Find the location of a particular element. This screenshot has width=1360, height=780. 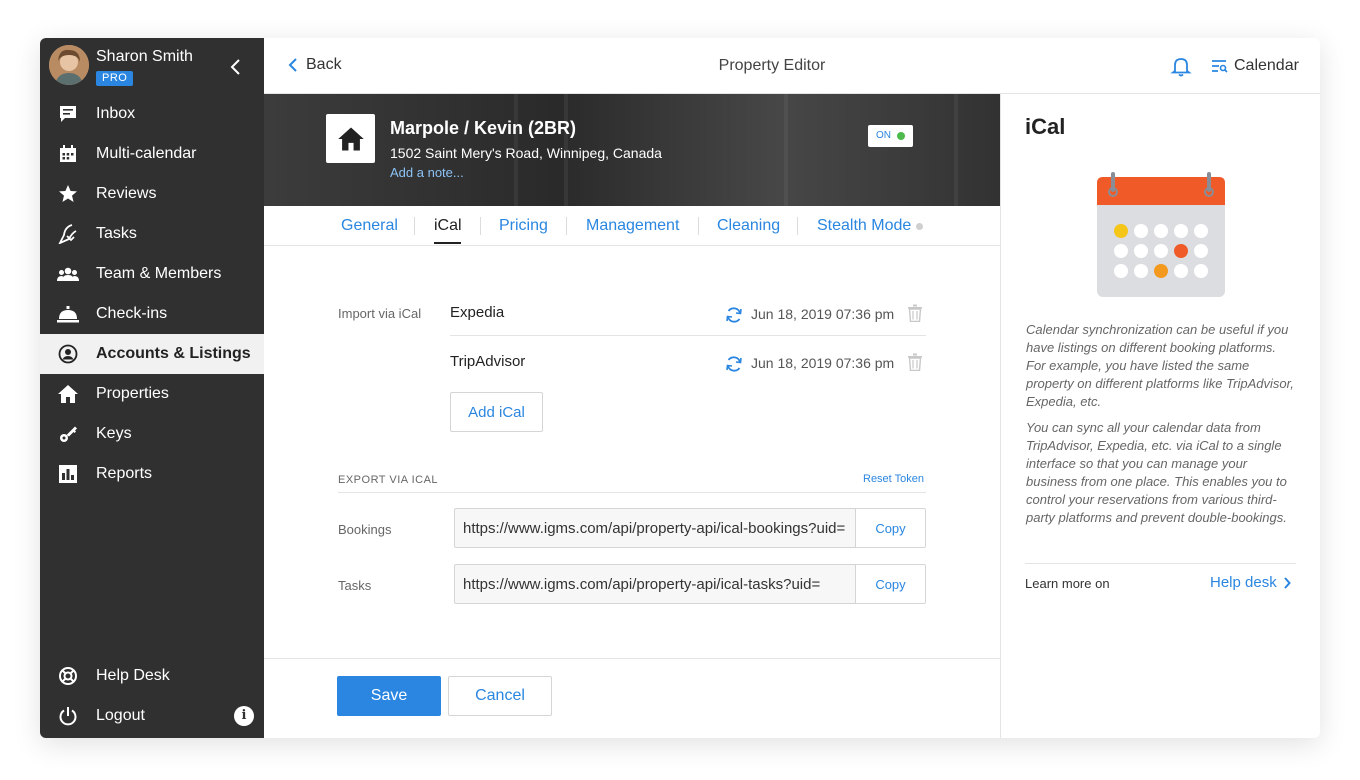

calendar-illustration-icon is located at coordinates (1161, 234).